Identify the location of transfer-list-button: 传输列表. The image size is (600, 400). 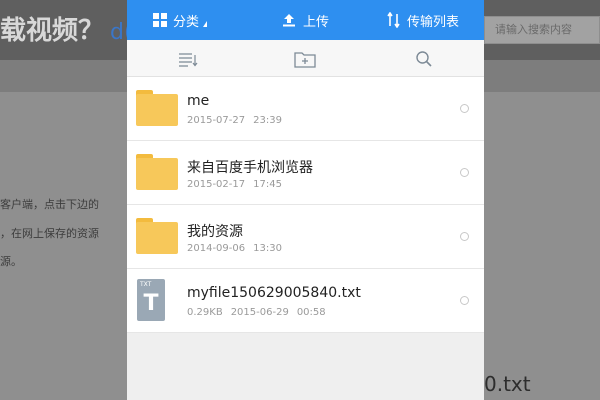
(423, 20).